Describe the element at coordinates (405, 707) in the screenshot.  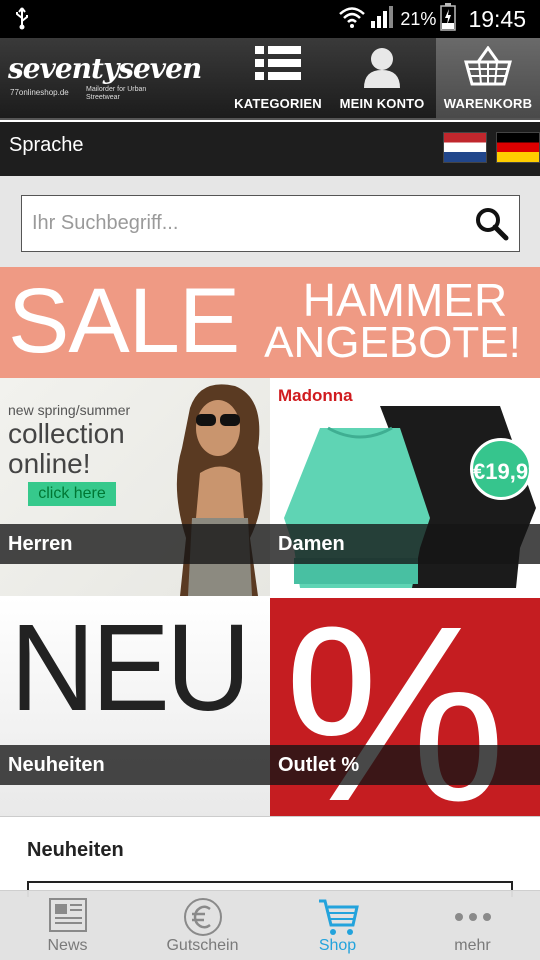
I see `outlet-tile: % Outlet %` at that location.